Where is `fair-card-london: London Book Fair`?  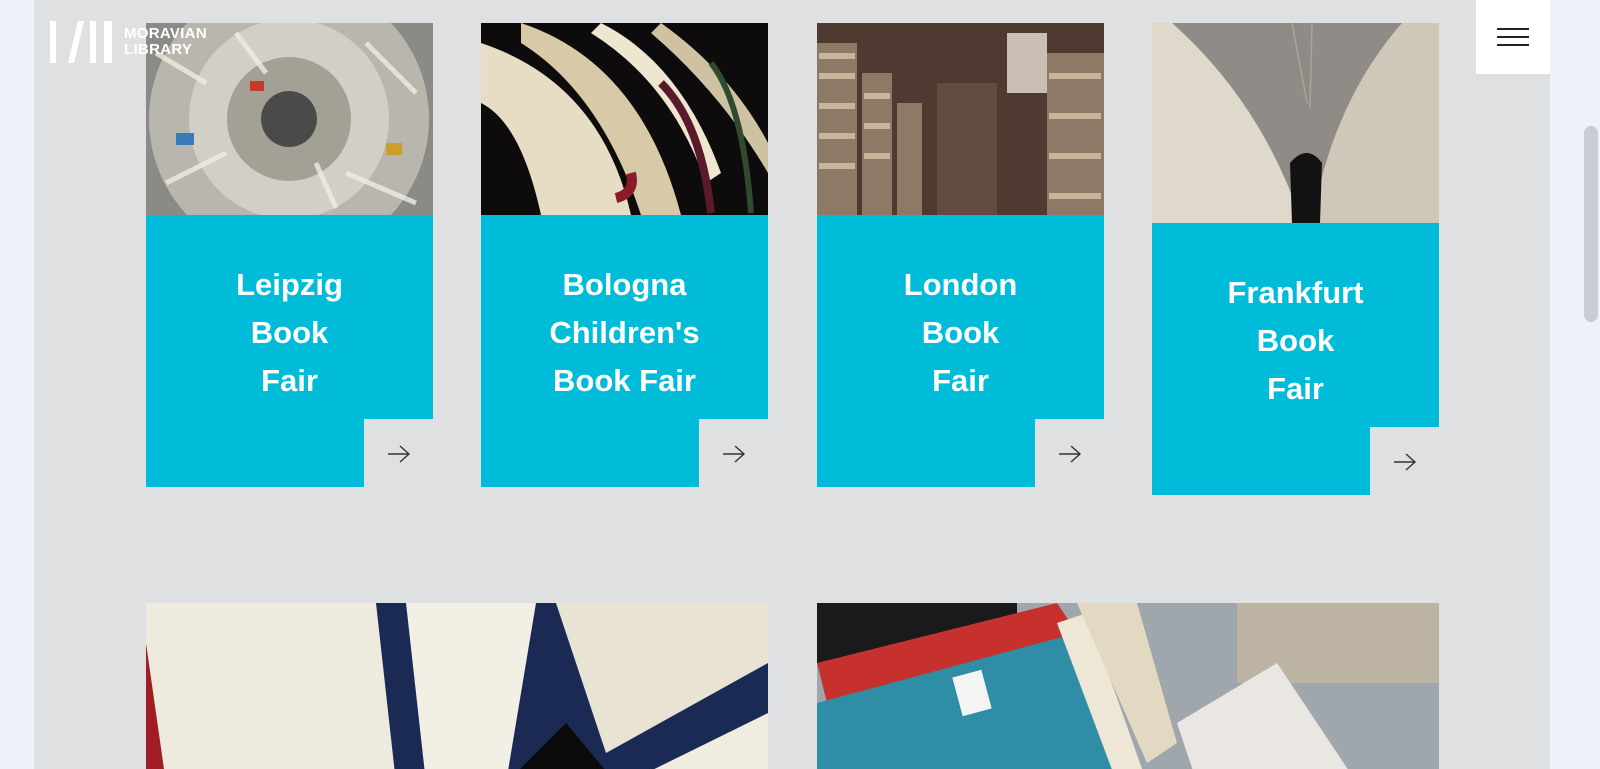 fair-card-london: London Book Fair is located at coordinates (960, 255).